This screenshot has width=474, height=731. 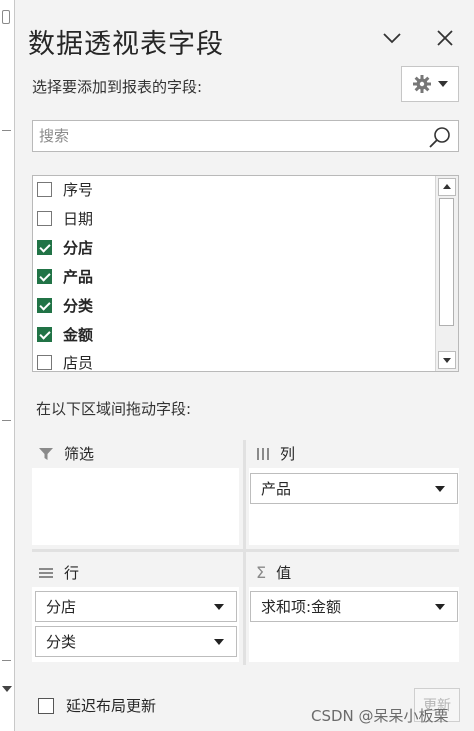 I want to click on drag-areas-label: 在以下区域间拖动字段:, so click(x=114, y=409).